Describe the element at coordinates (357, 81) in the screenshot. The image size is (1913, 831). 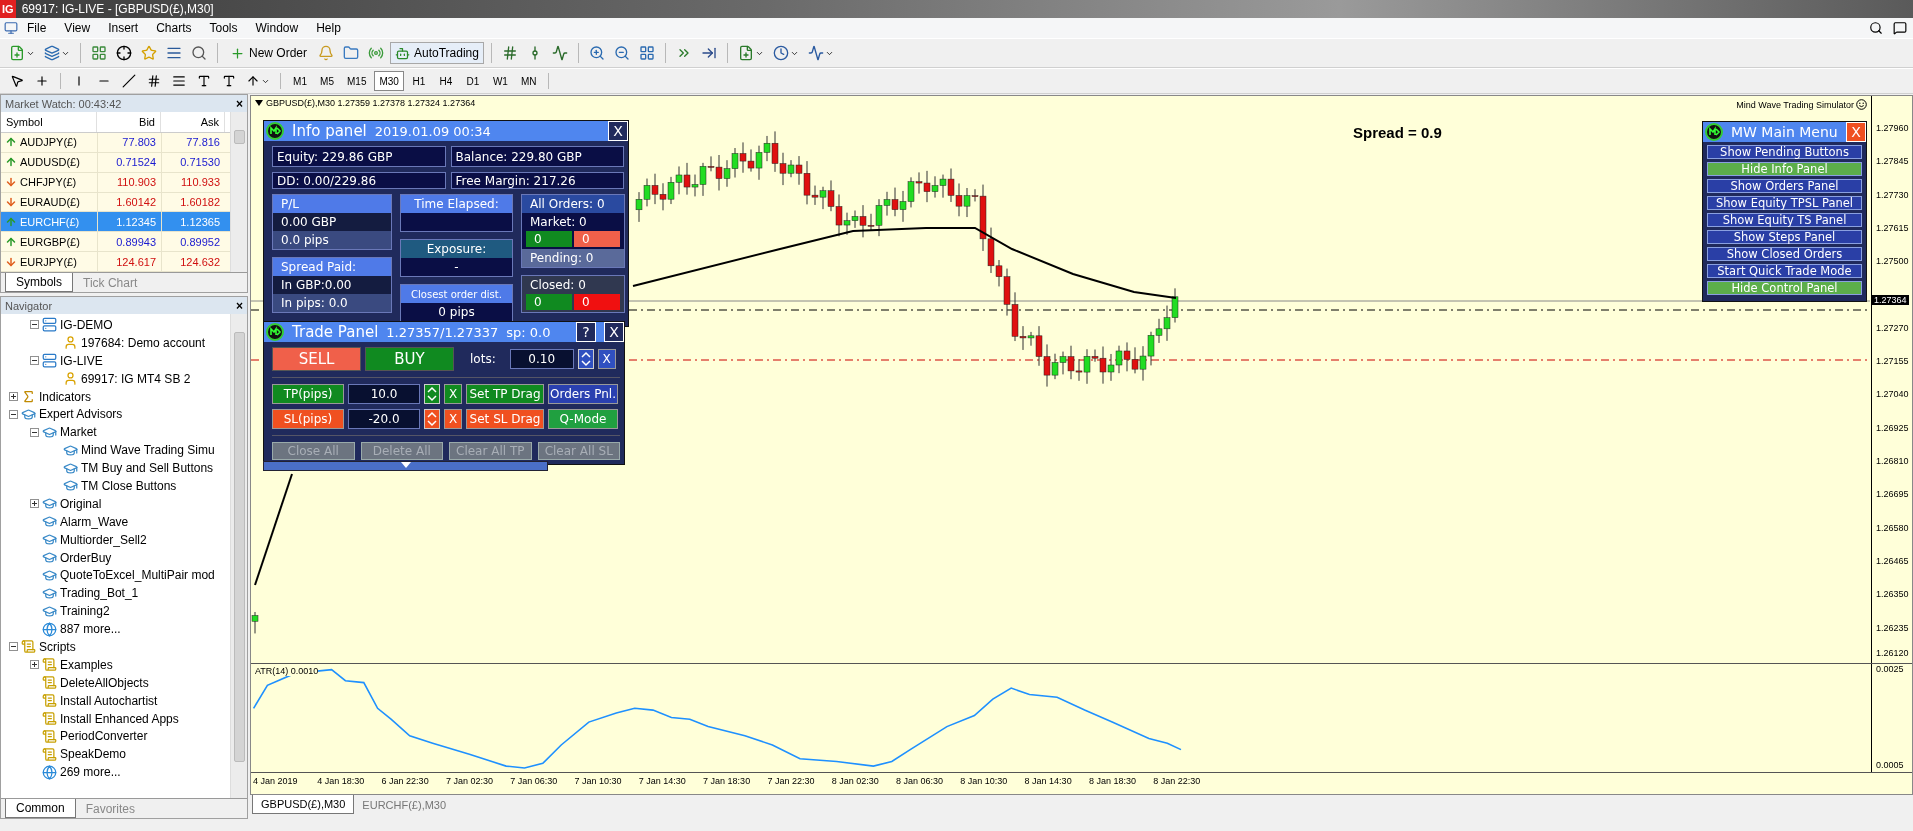
I see `timeframe-button: M15` at that location.